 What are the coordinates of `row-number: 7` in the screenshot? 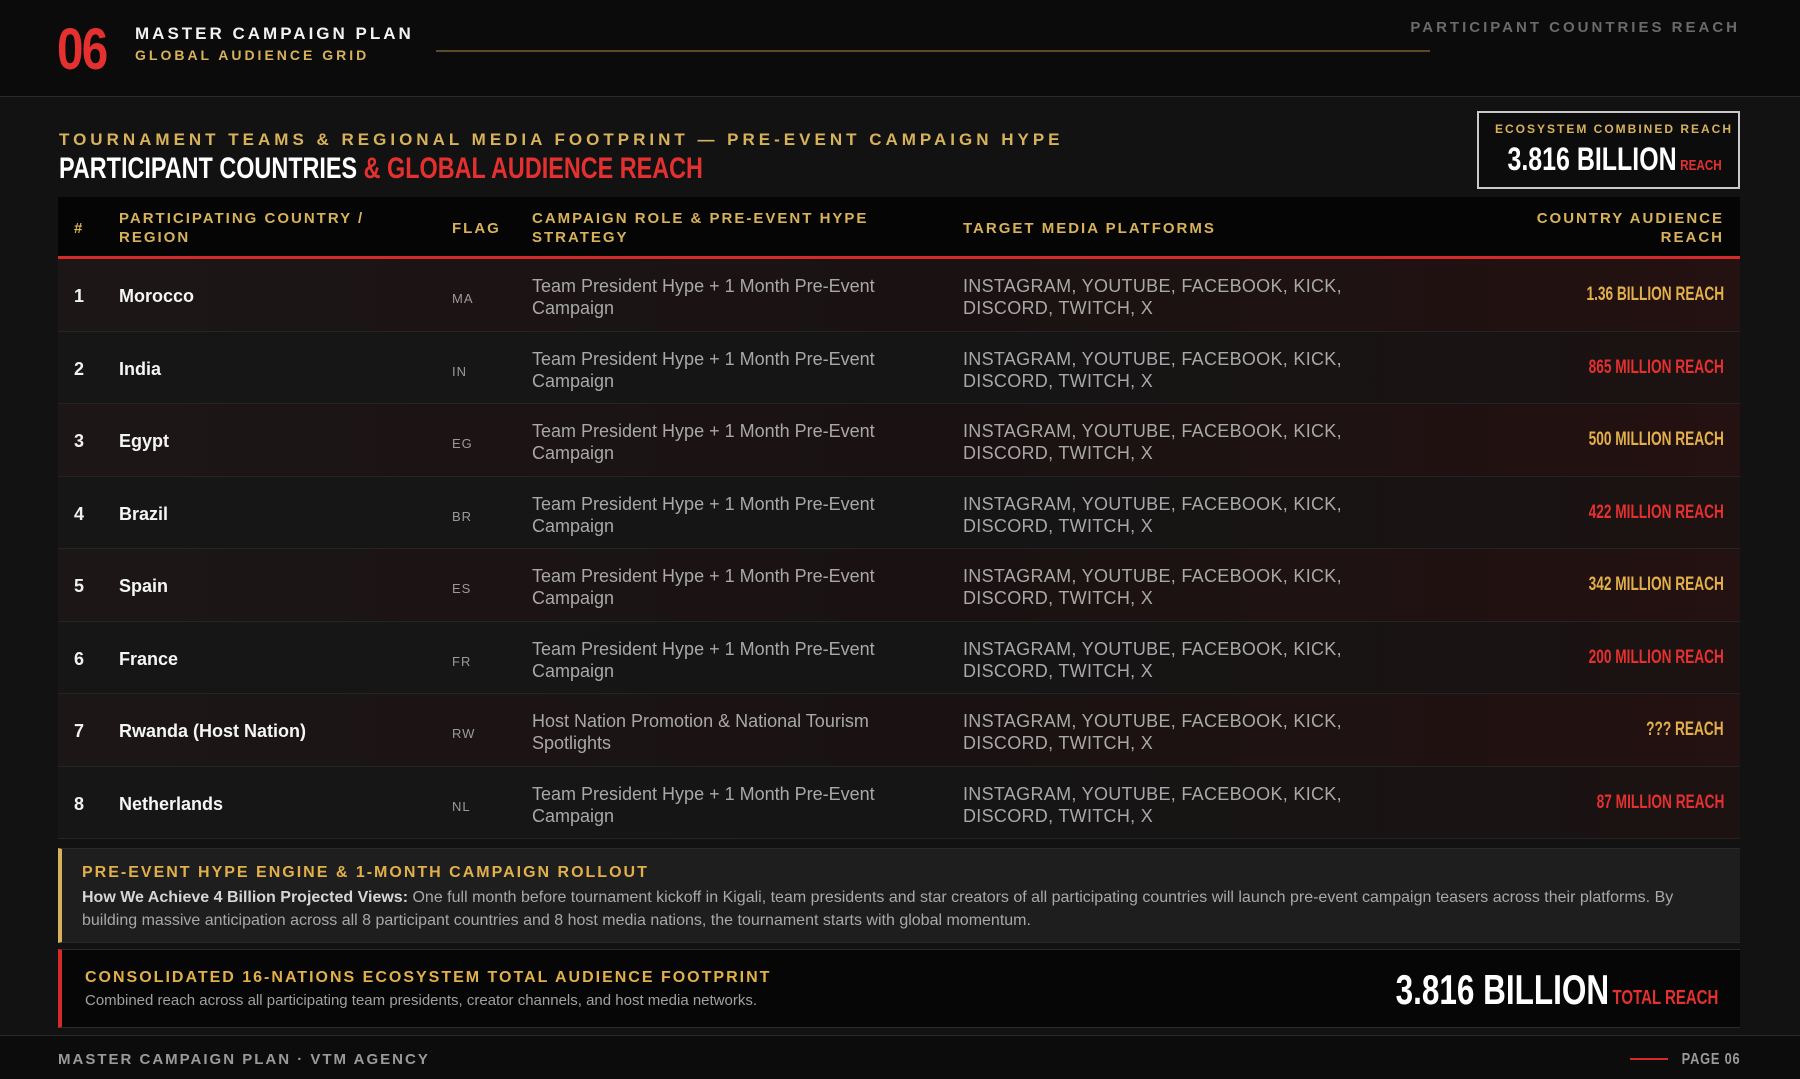 It's located at (79, 731).